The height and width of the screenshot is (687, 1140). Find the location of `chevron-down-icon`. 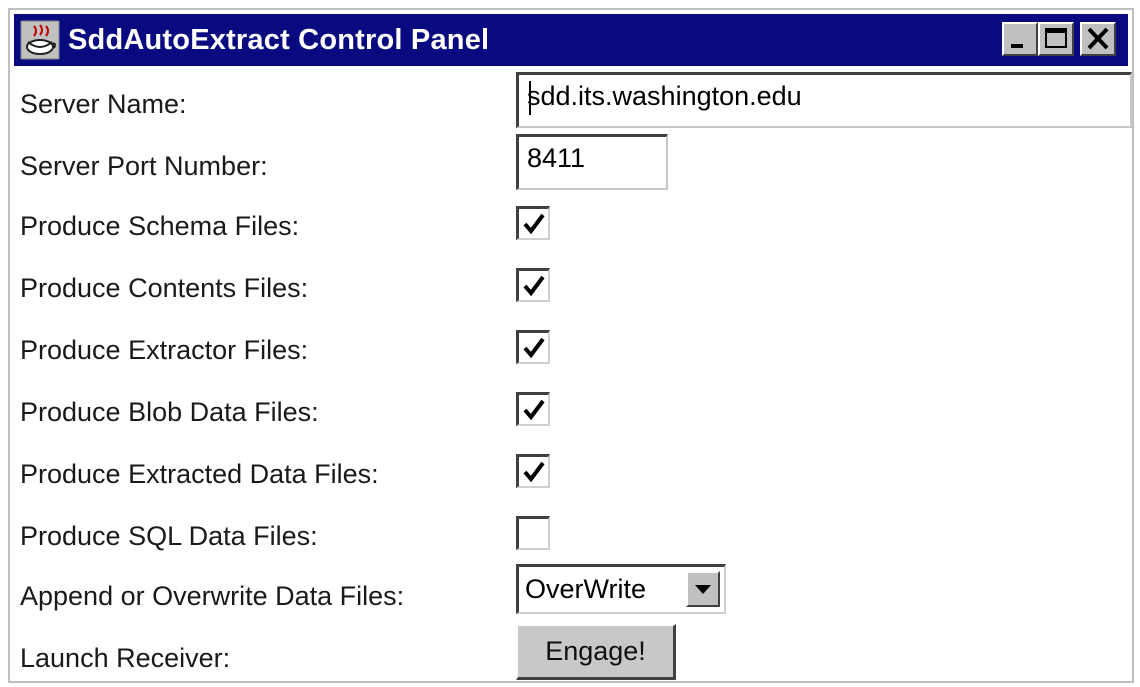

chevron-down-icon is located at coordinates (703, 589).